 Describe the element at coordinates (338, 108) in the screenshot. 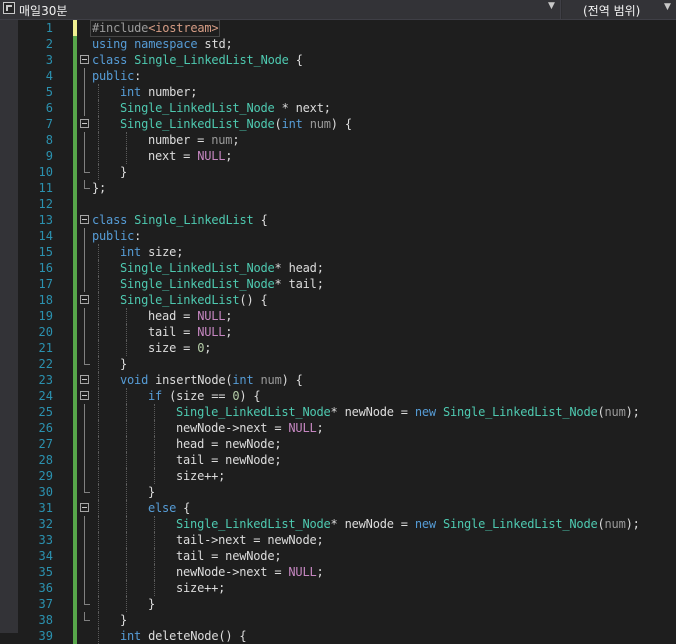

I see `code-line: 6 Single_LinkedList_Node * next;` at that location.